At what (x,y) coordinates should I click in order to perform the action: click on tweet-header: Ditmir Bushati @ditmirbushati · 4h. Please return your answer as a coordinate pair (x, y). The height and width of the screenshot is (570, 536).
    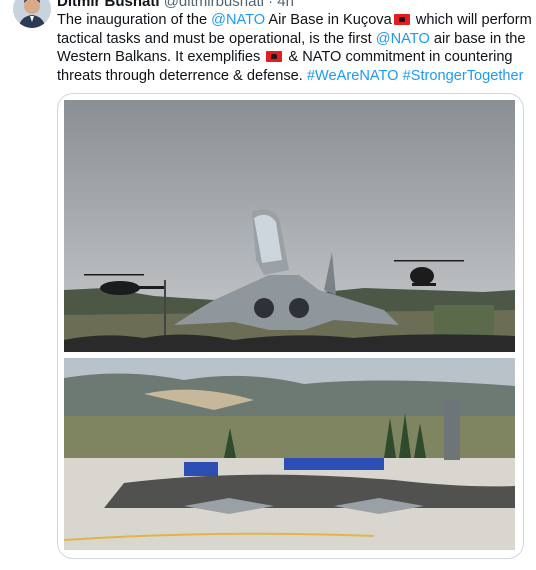
    Looking at the image, I should click on (175, 5).